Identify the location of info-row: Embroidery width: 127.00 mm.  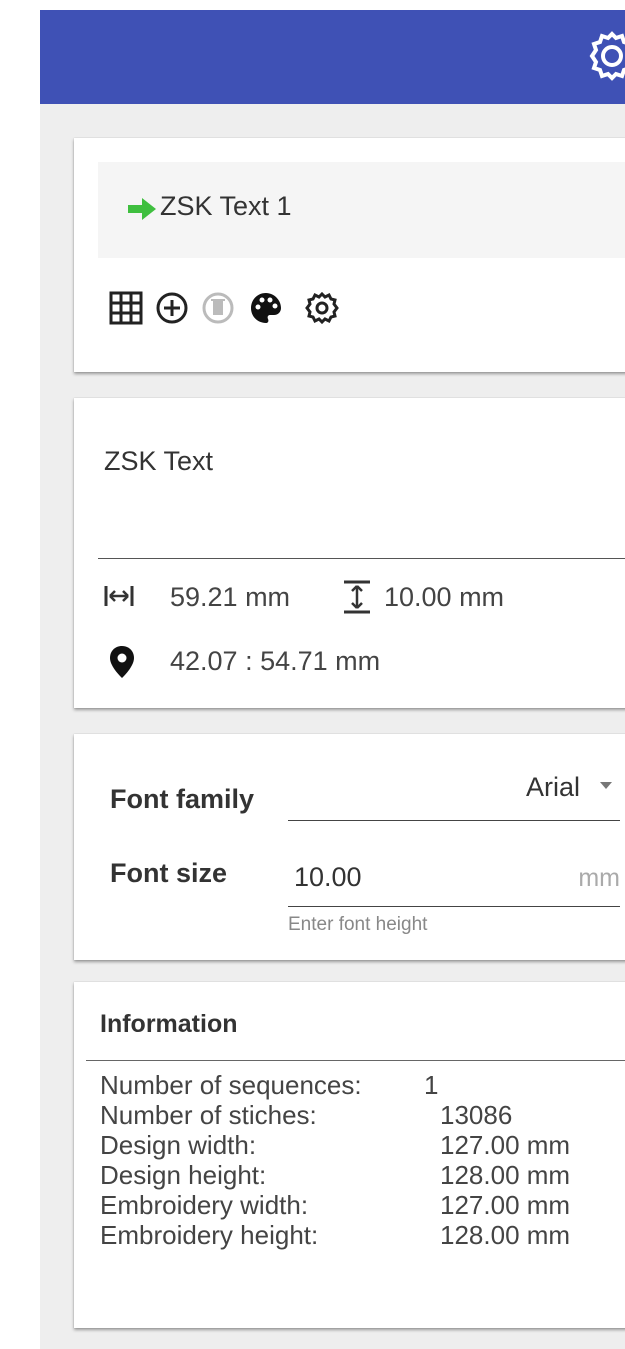
(362, 1205).